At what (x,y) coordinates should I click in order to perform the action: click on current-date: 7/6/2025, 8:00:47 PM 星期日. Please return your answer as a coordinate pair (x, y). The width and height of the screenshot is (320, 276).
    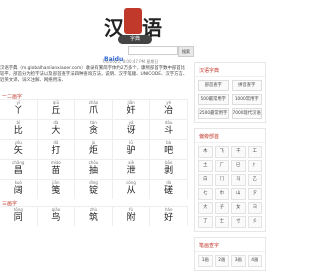
    Looking at the image, I should click on (130, 61).